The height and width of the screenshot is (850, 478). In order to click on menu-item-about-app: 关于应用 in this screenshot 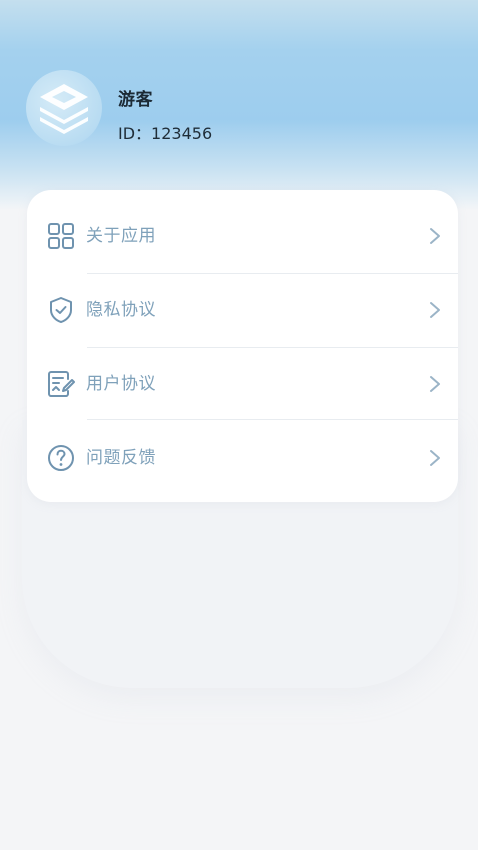, I will do `click(242, 227)`.